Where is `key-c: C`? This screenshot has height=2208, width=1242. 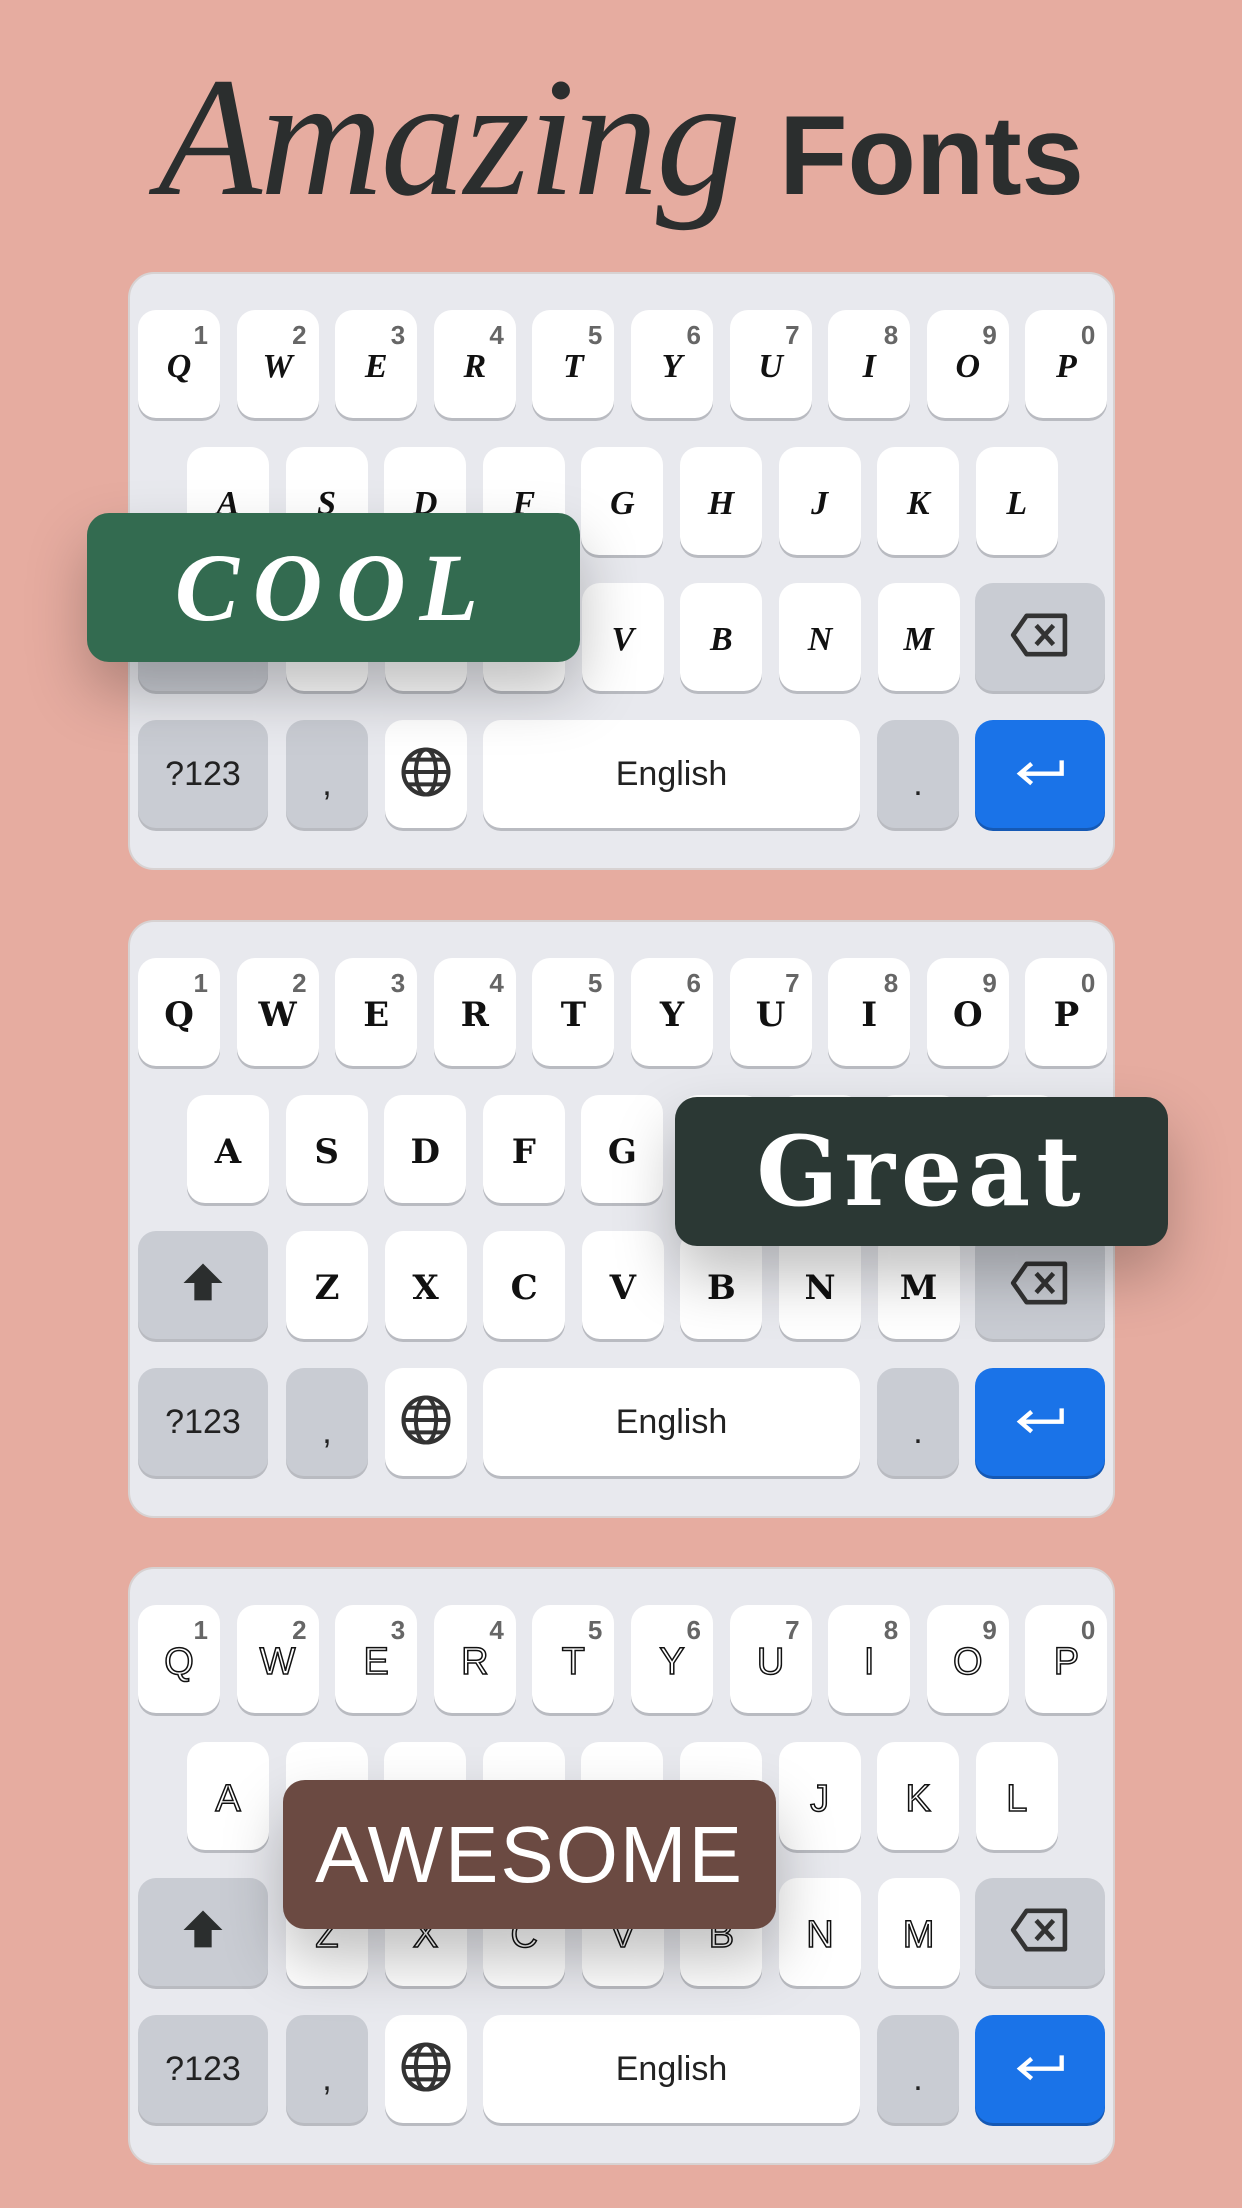
key-c: C is located at coordinates (524, 1285).